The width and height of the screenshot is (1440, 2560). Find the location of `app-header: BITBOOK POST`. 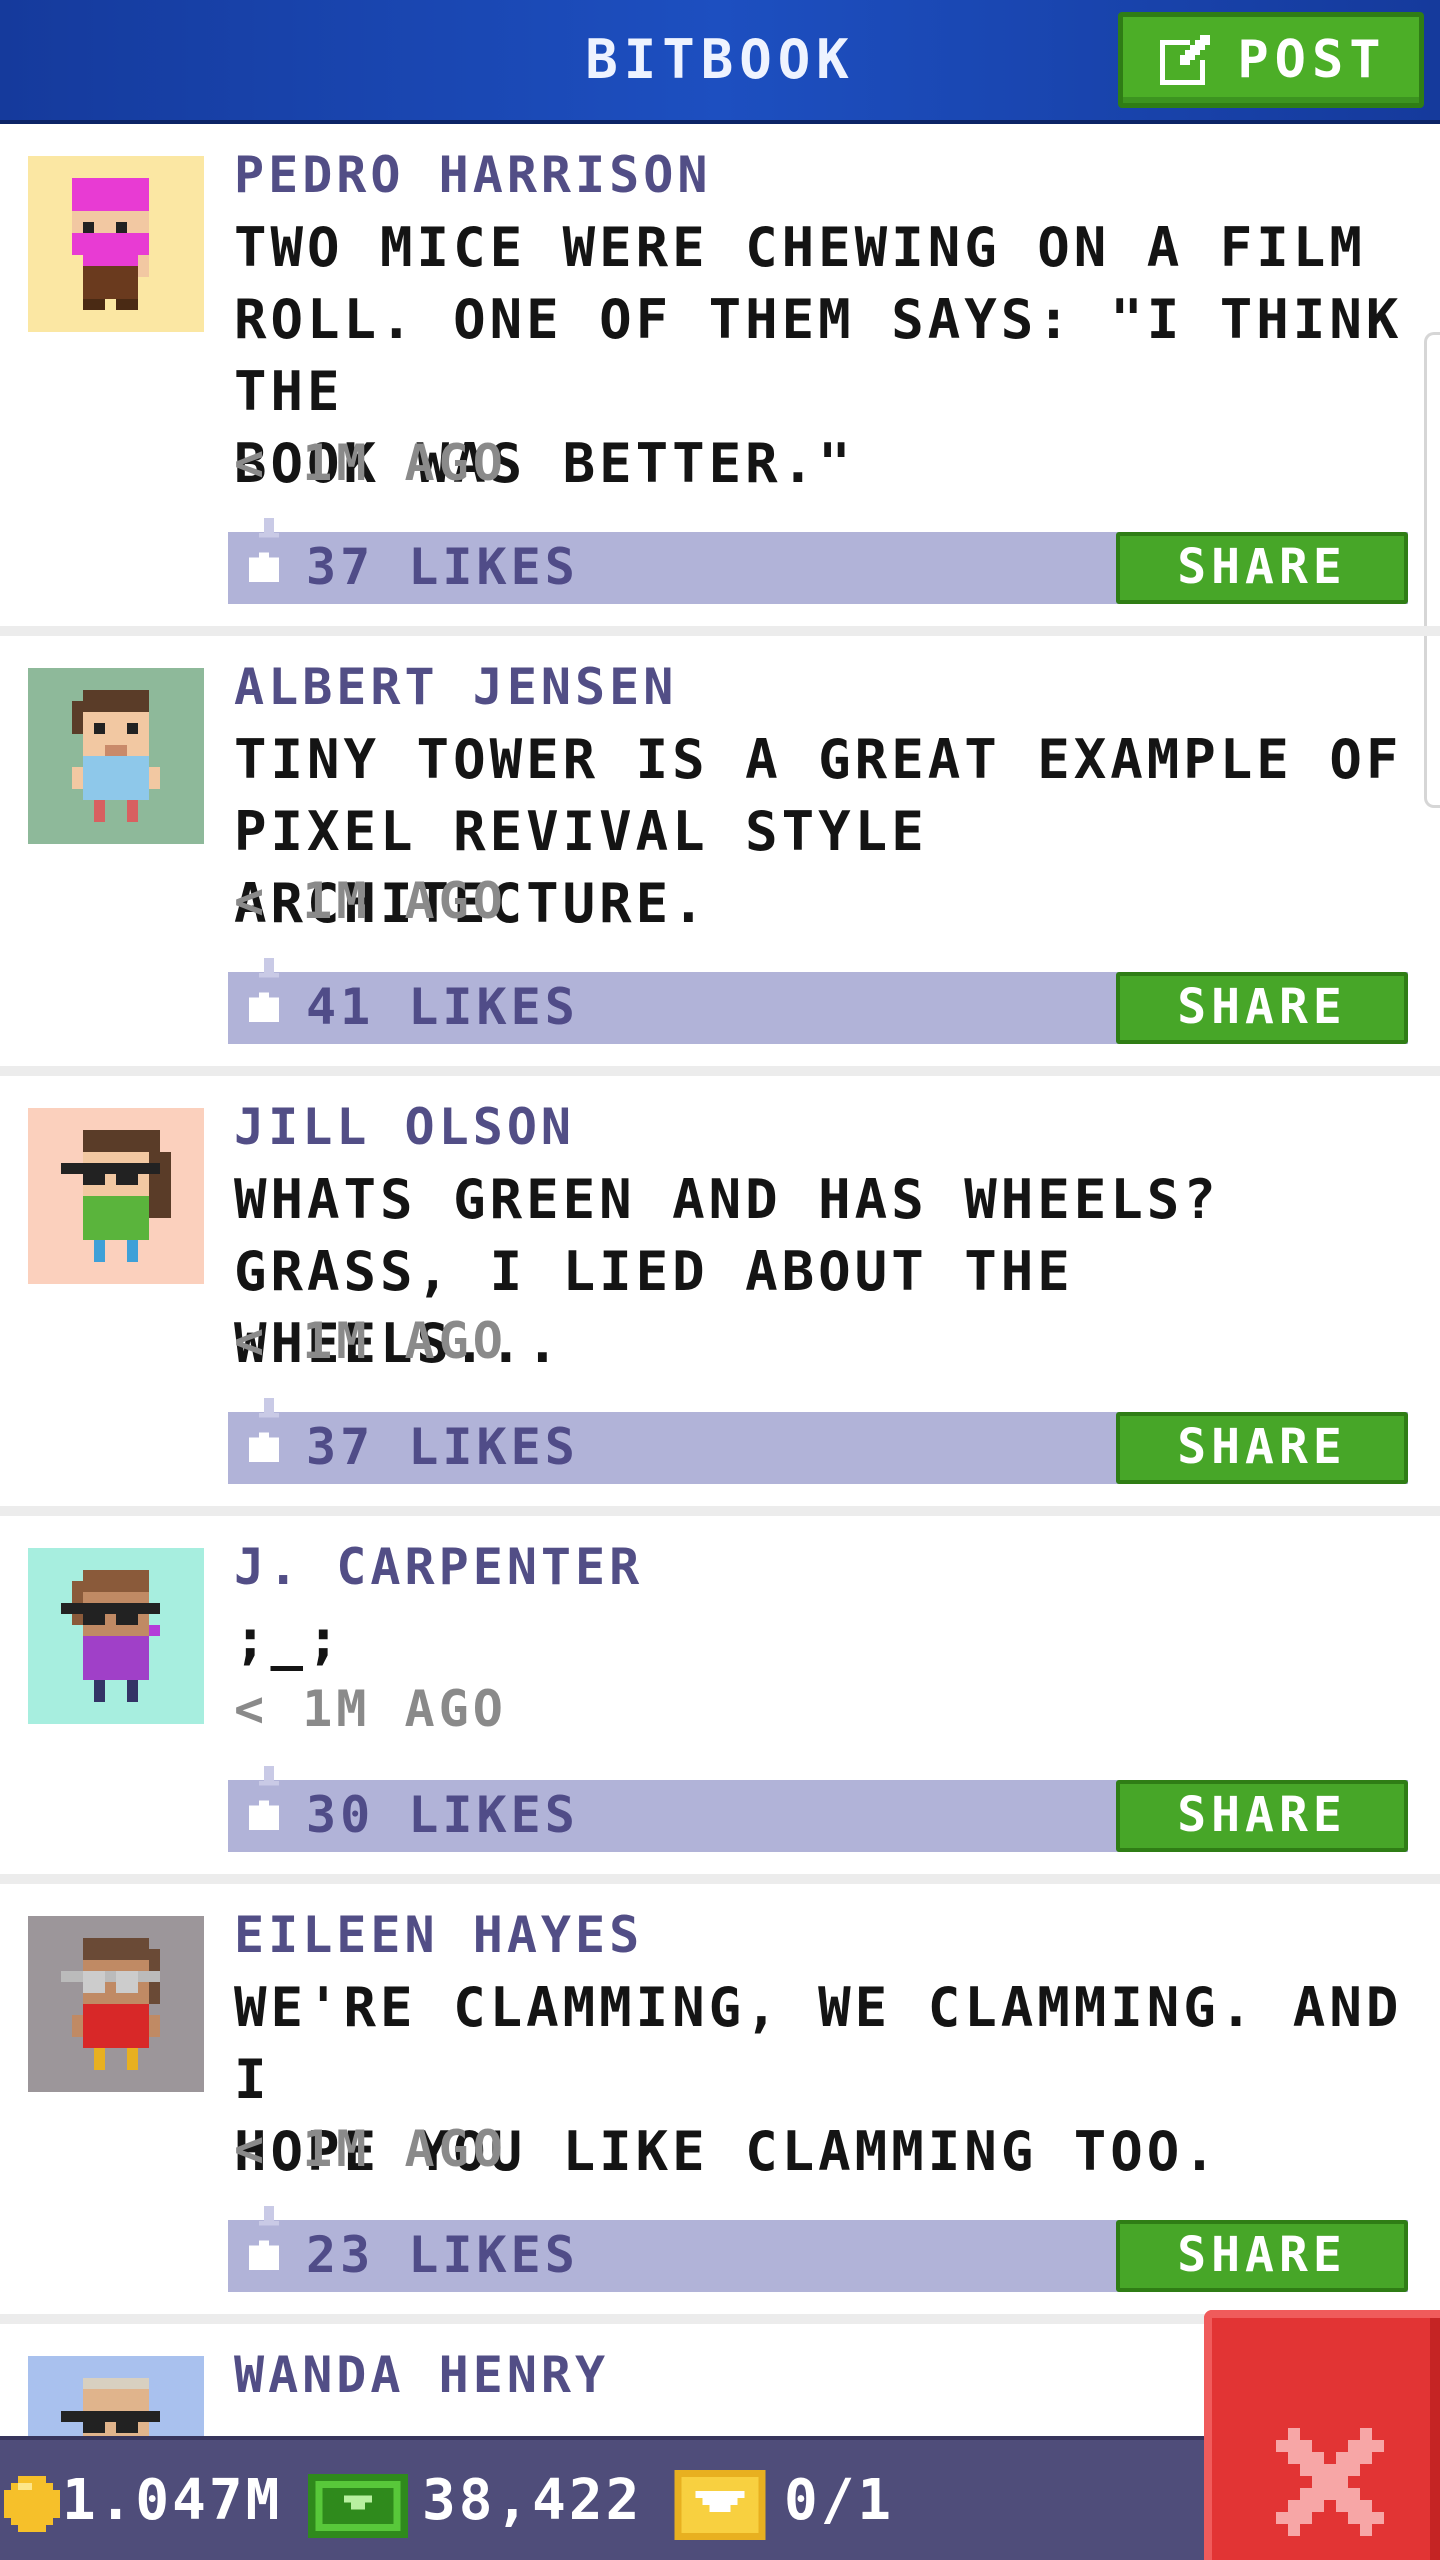

app-header: BITBOOK POST is located at coordinates (720, 62).